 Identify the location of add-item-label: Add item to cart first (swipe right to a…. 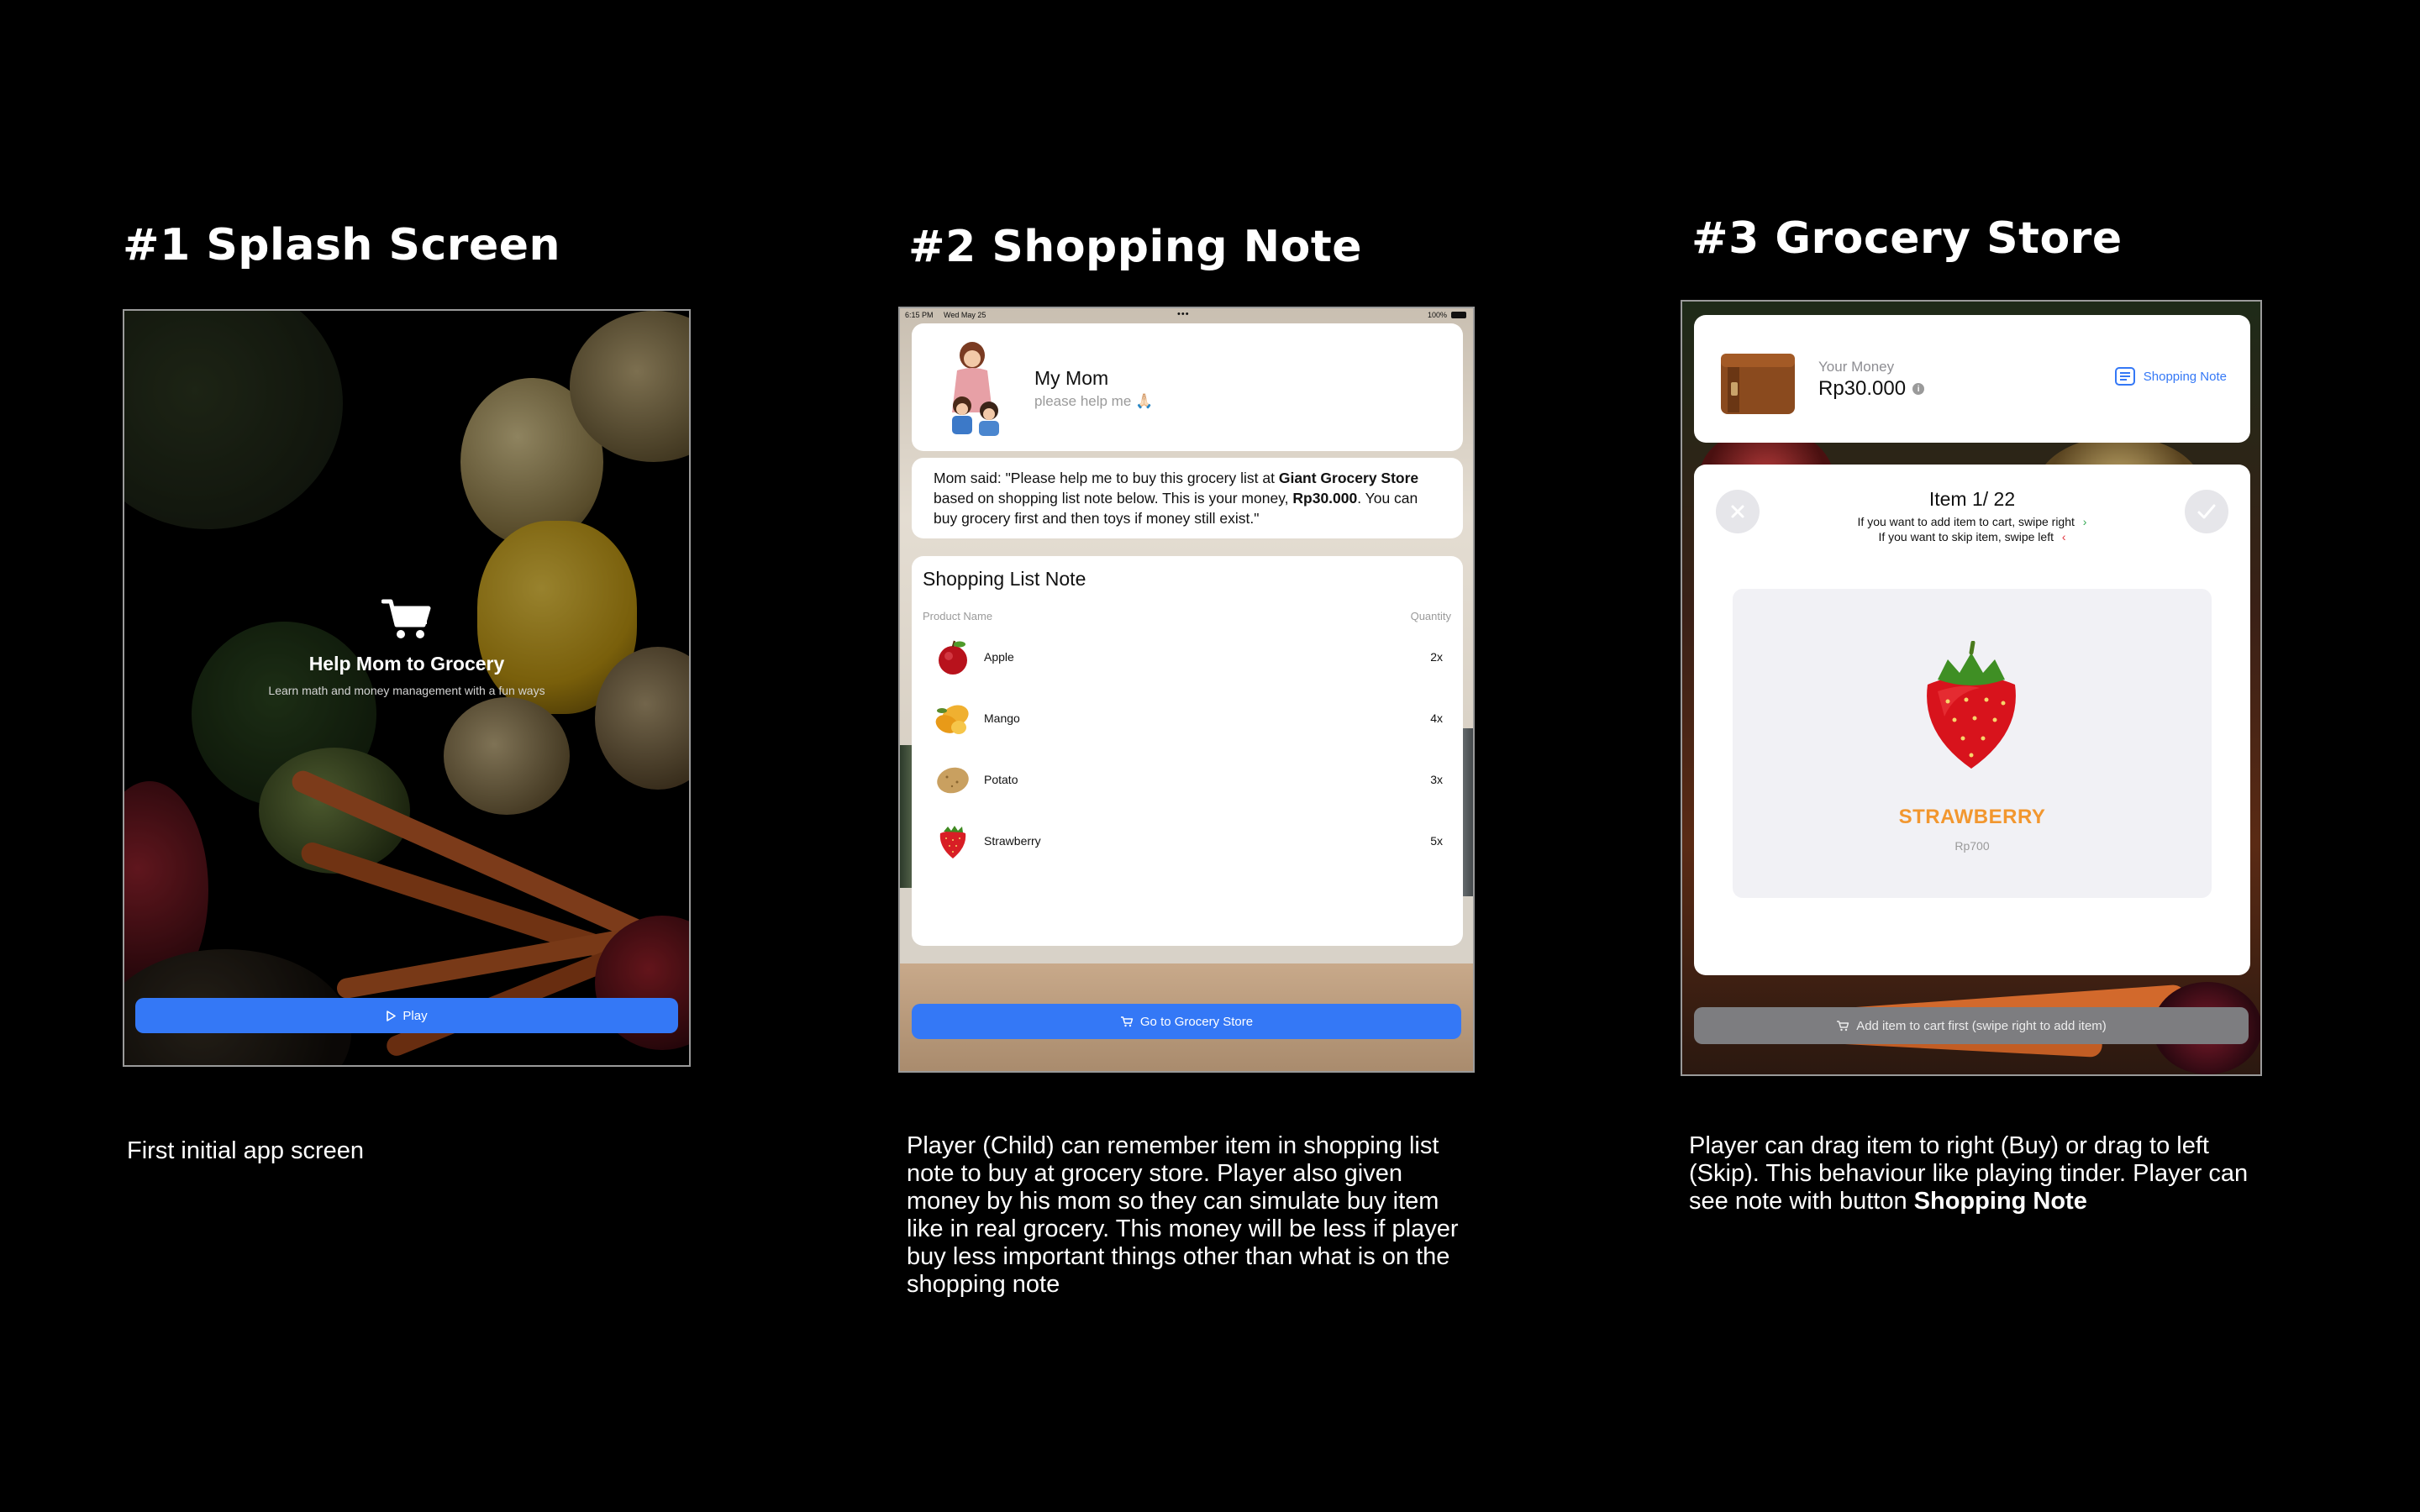
(1982, 1025).